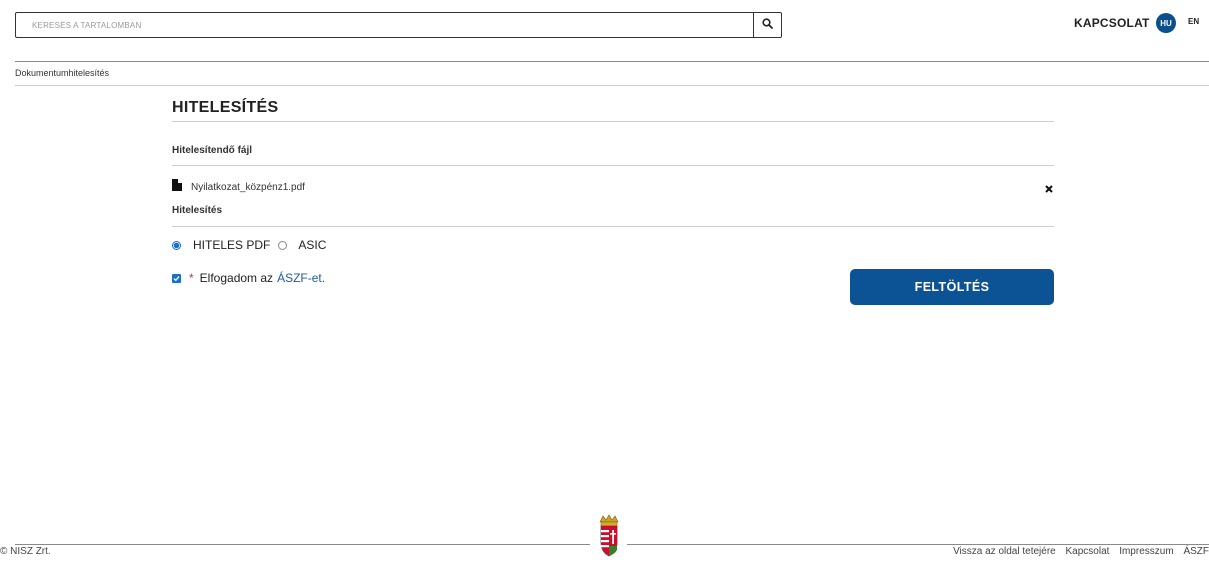 The width and height of the screenshot is (1209, 563). I want to click on option-hiteles-pdf-radio, so click(176, 245).